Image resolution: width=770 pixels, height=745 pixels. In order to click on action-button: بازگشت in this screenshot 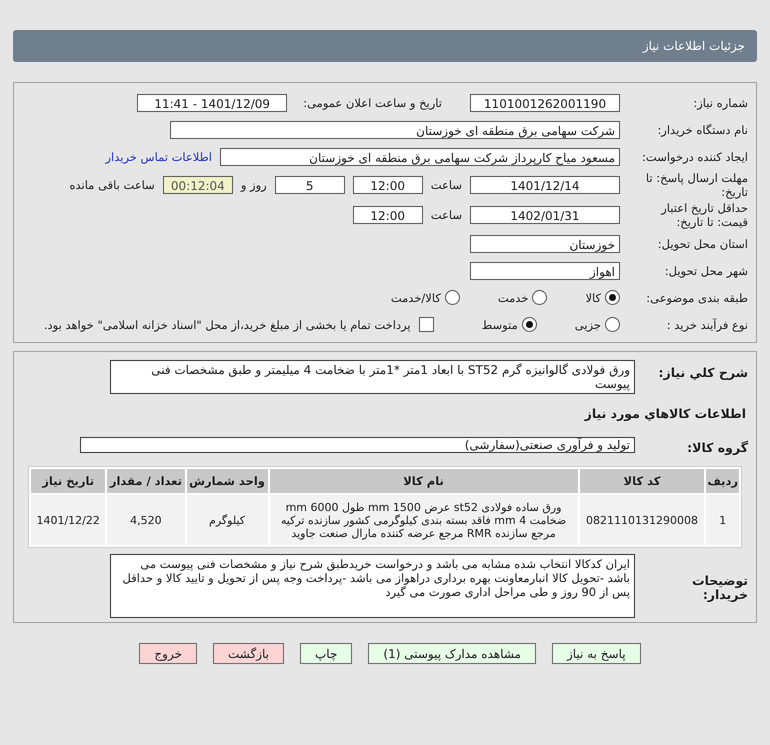, I will do `click(248, 653)`.